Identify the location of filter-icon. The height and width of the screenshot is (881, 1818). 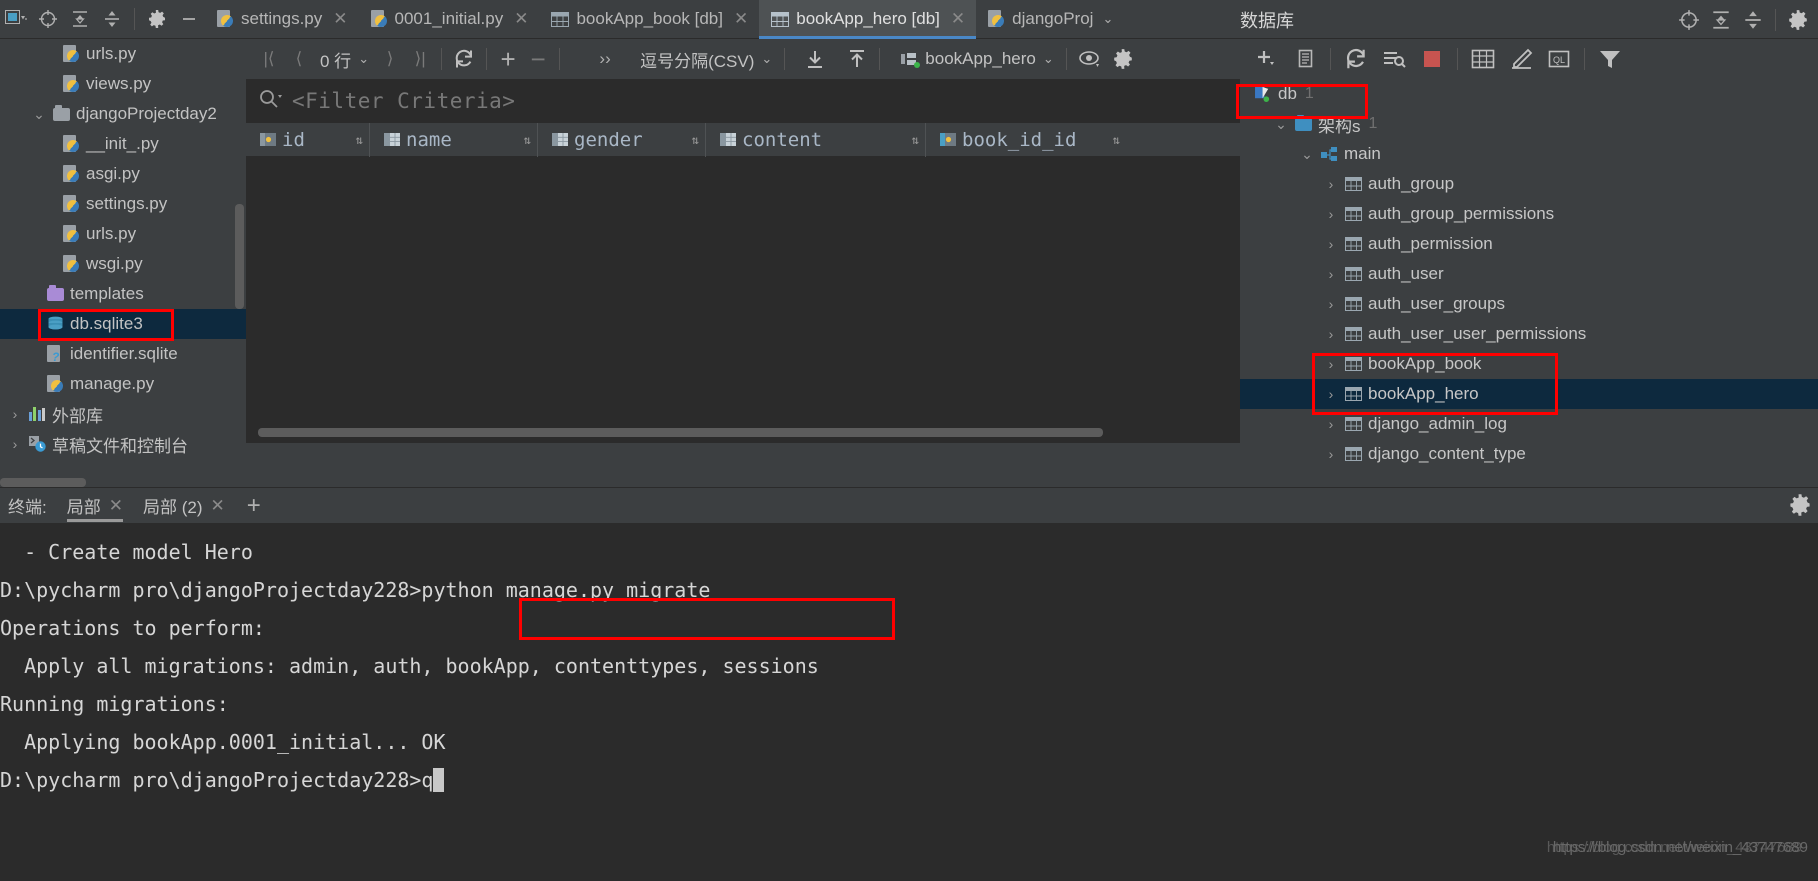
(1610, 59).